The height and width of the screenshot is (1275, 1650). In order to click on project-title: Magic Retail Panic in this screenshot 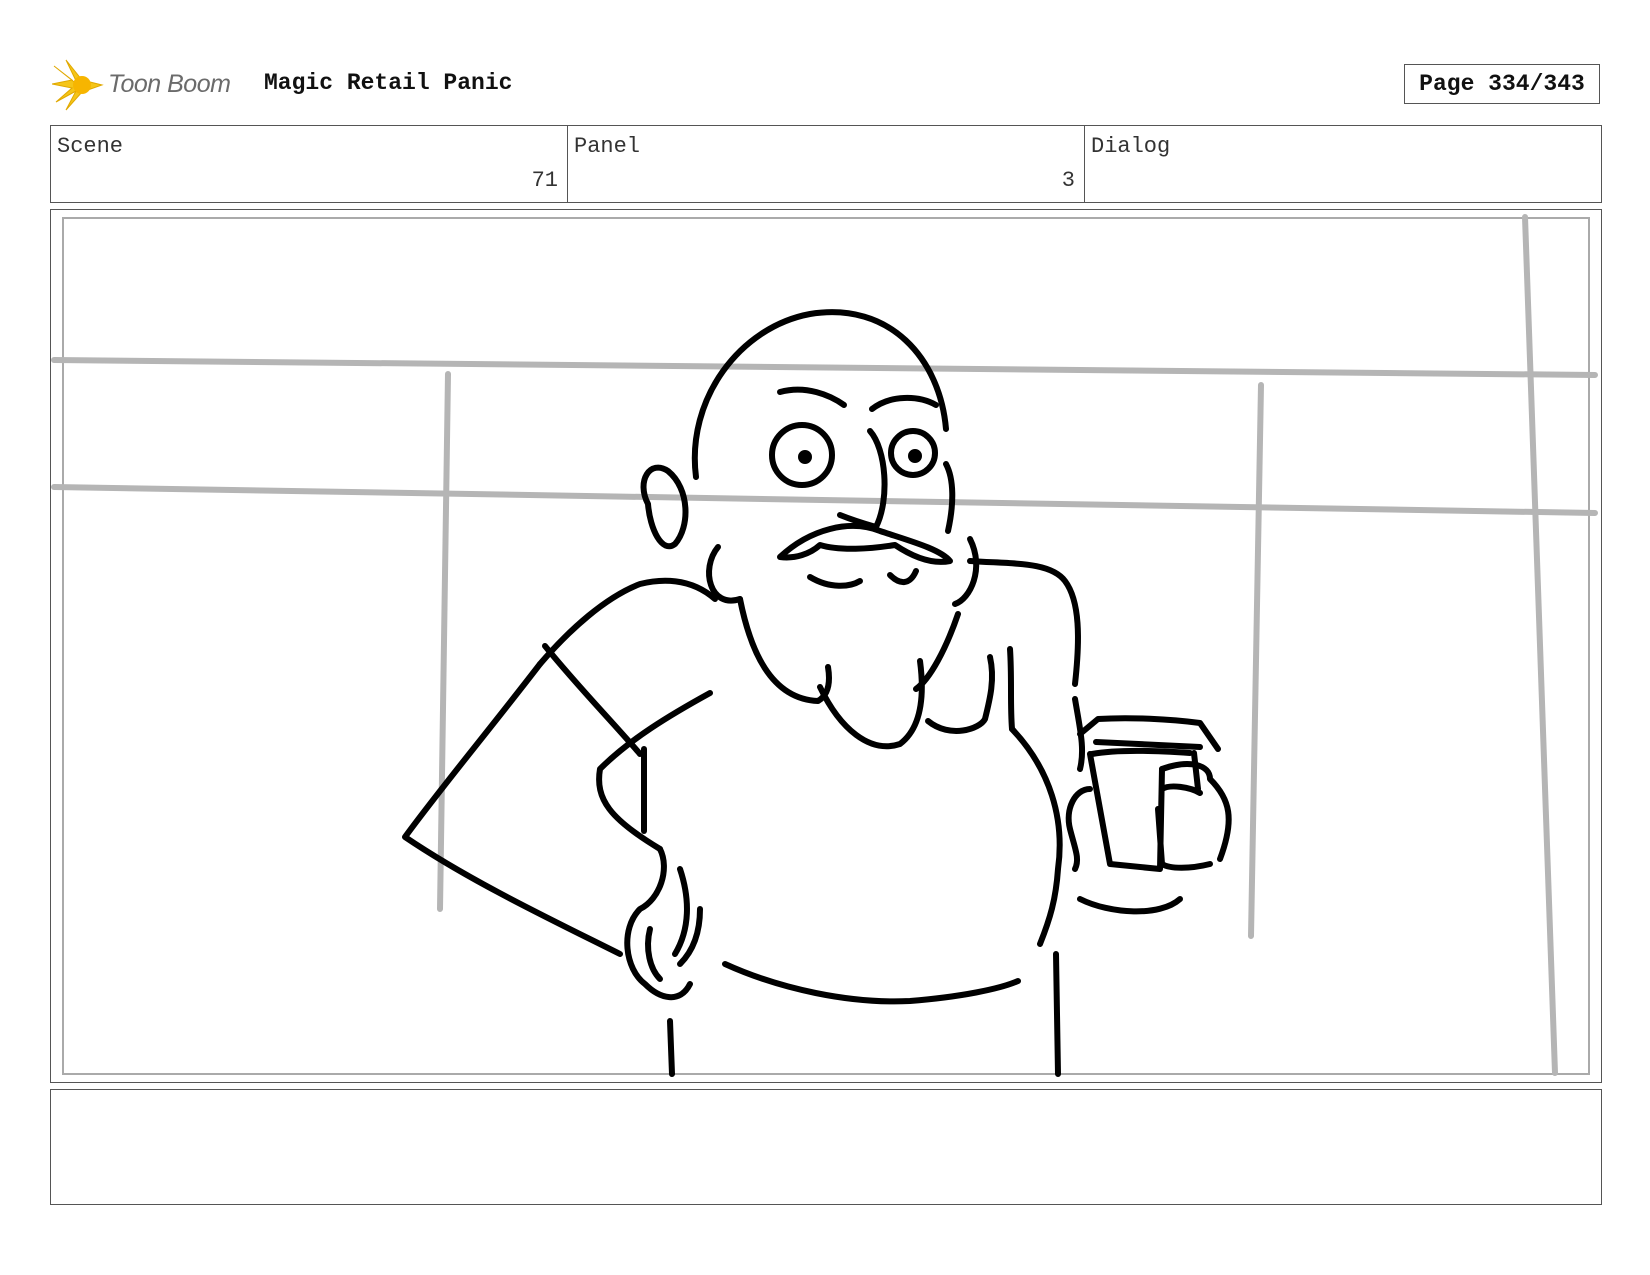, I will do `click(388, 83)`.